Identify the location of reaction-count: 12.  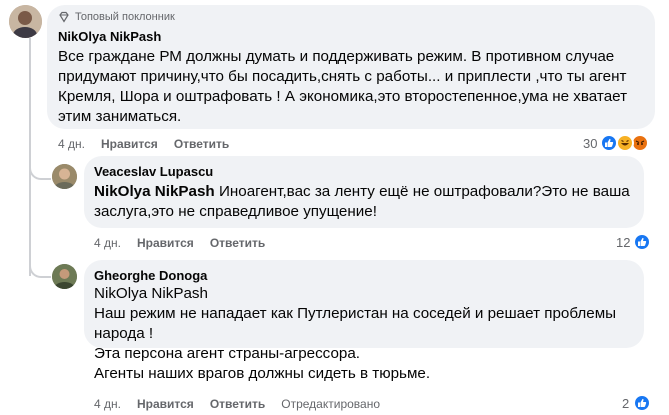
(623, 242).